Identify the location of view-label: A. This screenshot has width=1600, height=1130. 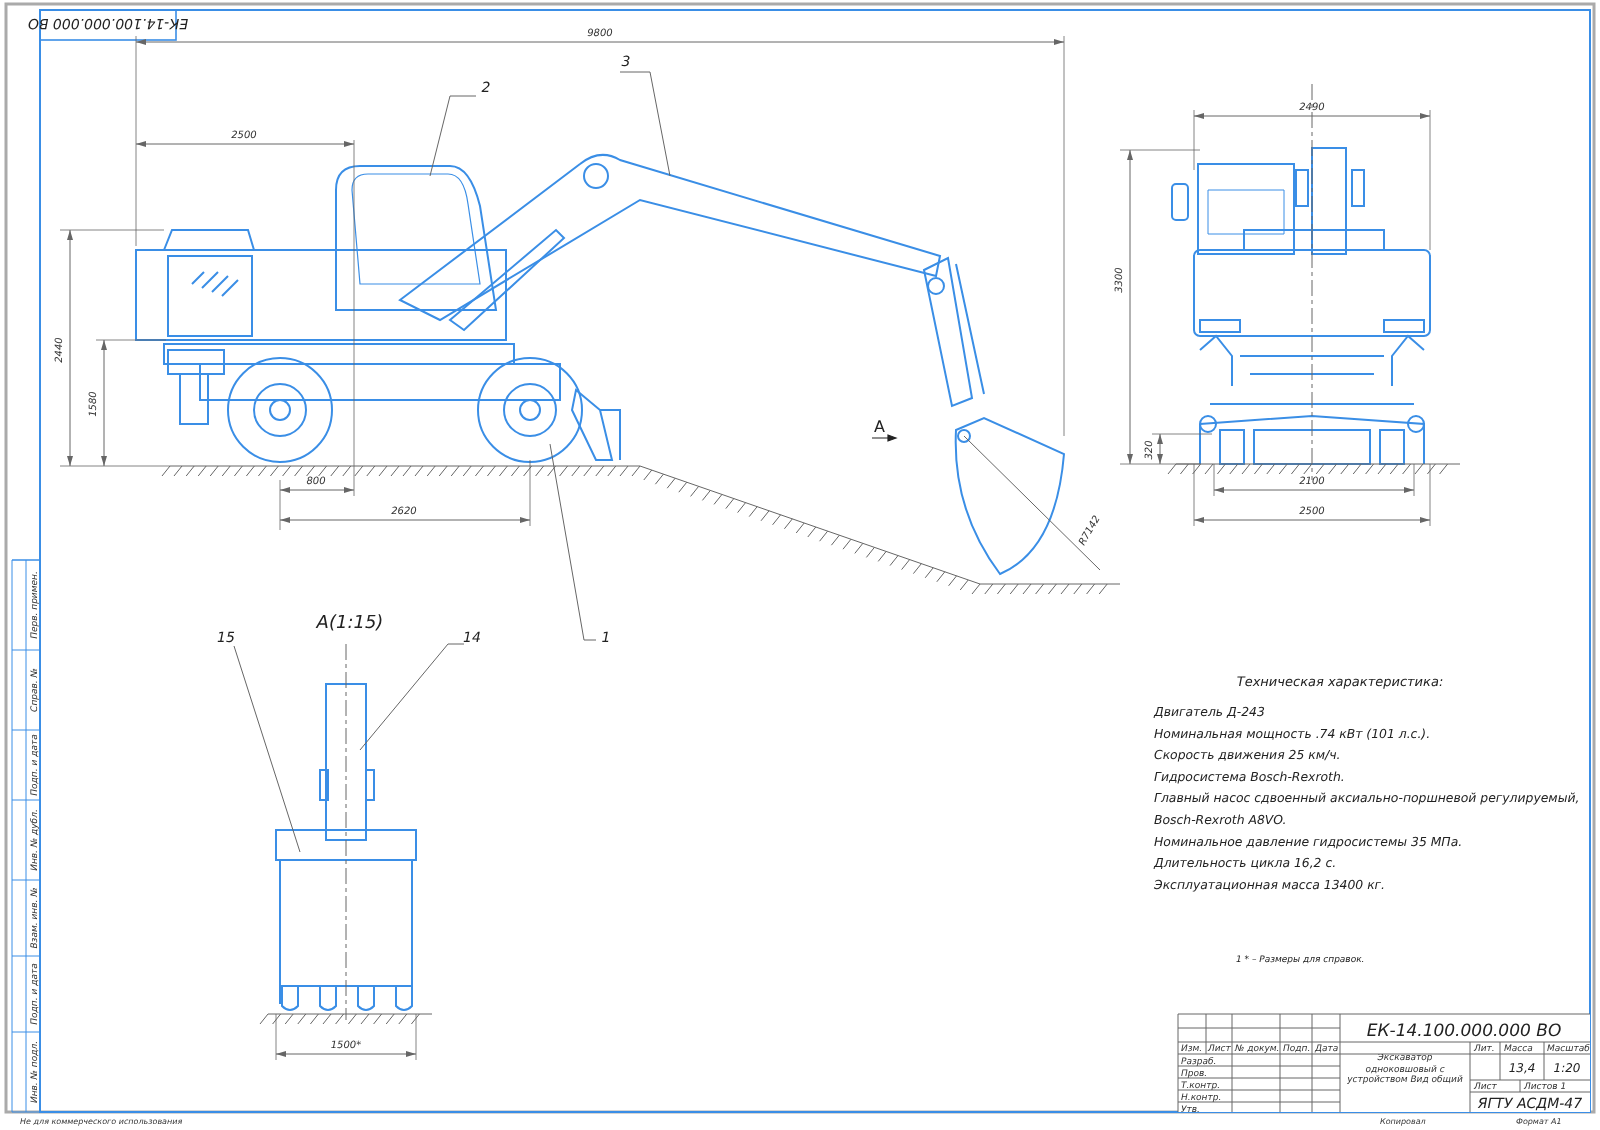
(879, 427).